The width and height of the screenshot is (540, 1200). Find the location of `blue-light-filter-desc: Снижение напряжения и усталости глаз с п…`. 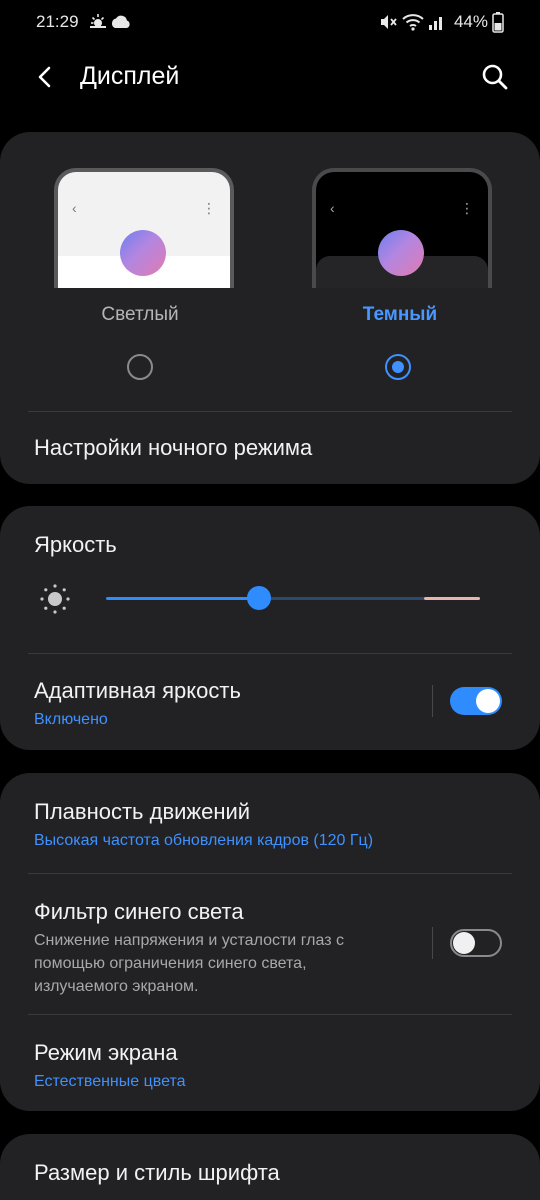

blue-light-filter-desc: Снижение напряжения и усталости глаз с п… is located at coordinates (189, 963).